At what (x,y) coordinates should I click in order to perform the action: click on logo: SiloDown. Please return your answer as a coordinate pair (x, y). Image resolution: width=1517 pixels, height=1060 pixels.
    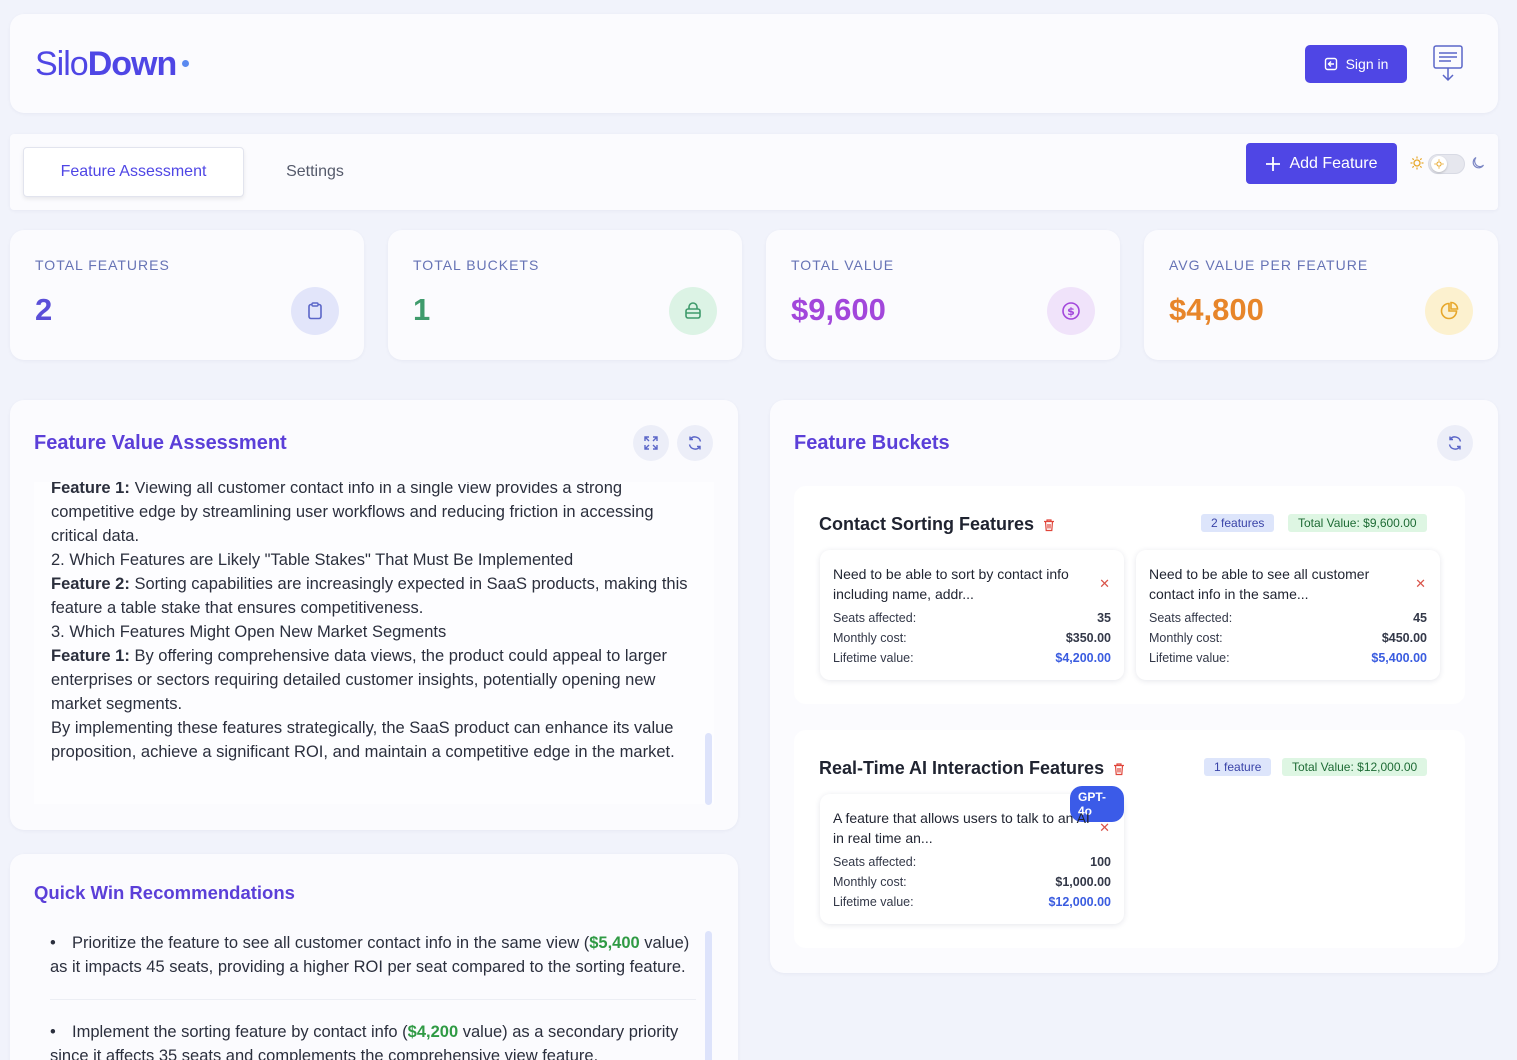
    Looking at the image, I should click on (112, 64).